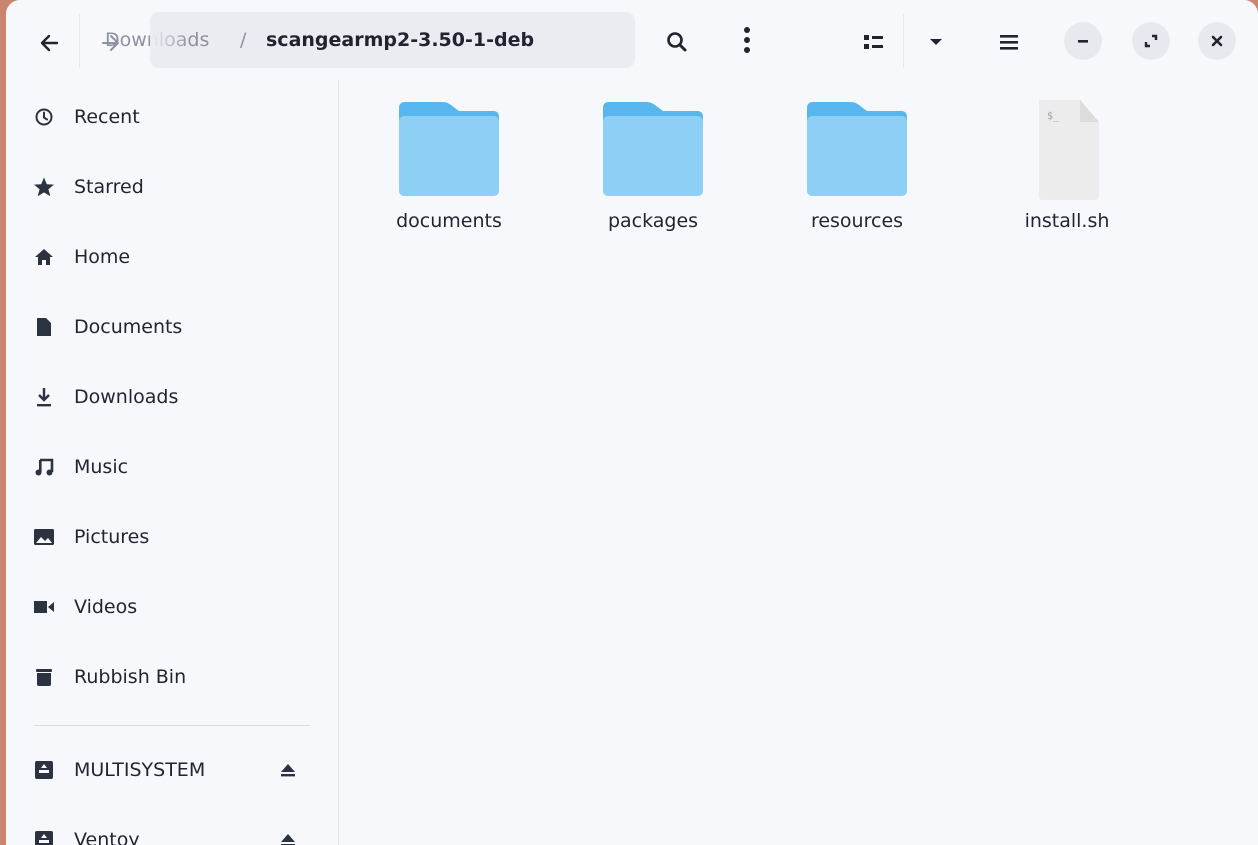  I want to click on maximize-button, so click(1151, 41).